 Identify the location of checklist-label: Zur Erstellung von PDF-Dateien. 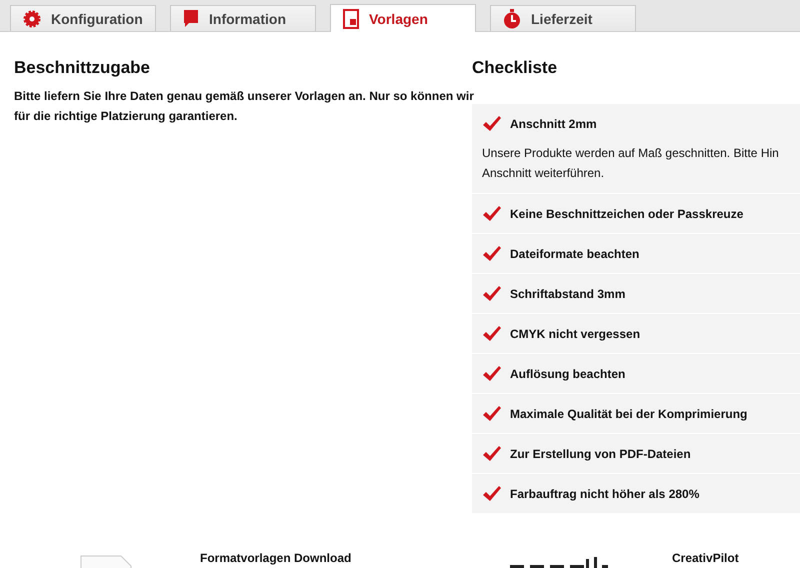
(600, 453).